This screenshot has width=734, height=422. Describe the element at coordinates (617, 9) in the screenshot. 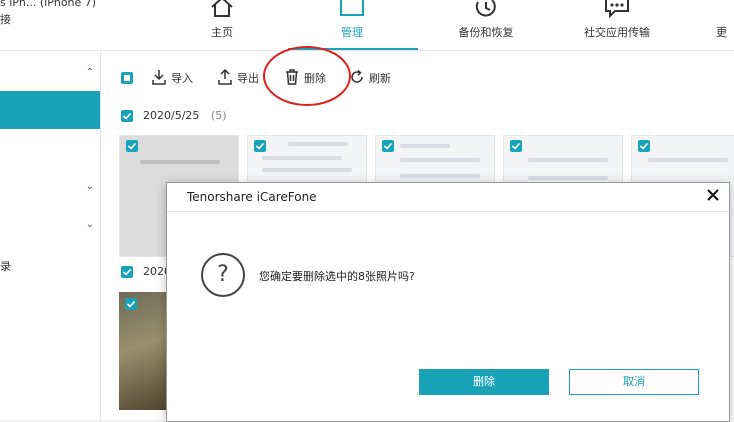

I see `chat-transfer-icon` at that location.